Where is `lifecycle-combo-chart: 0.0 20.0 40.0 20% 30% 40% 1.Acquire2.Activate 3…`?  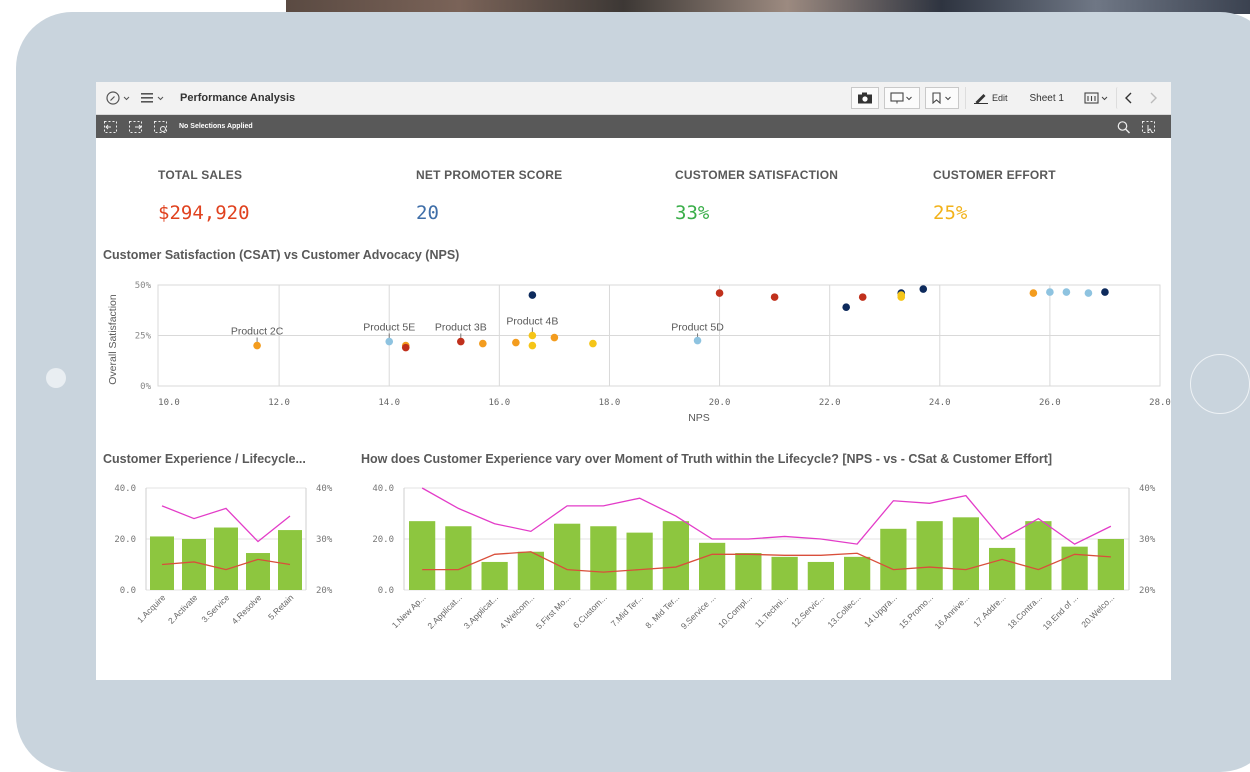
lifecycle-combo-chart: 0.0 20.0 40.0 20% 30% 40% 1.Acquire2.Activate 3… is located at coordinates (223, 562).